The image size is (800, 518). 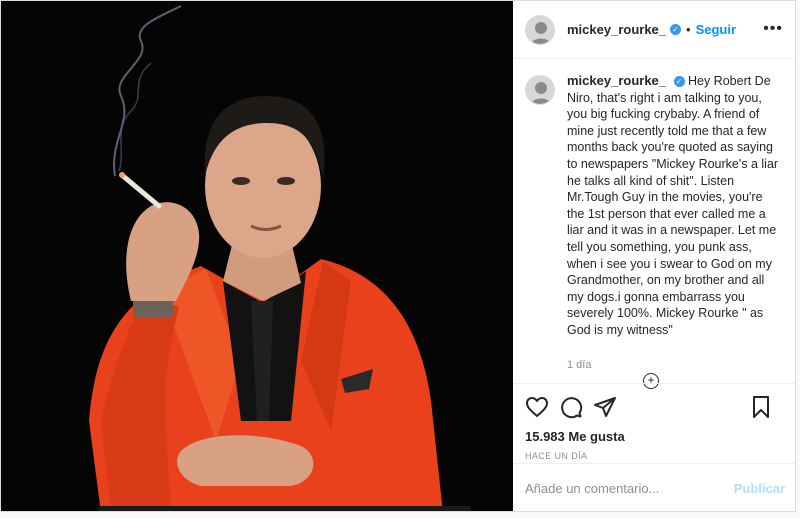 I want to click on save-bookmark-icon, so click(x=761, y=407).